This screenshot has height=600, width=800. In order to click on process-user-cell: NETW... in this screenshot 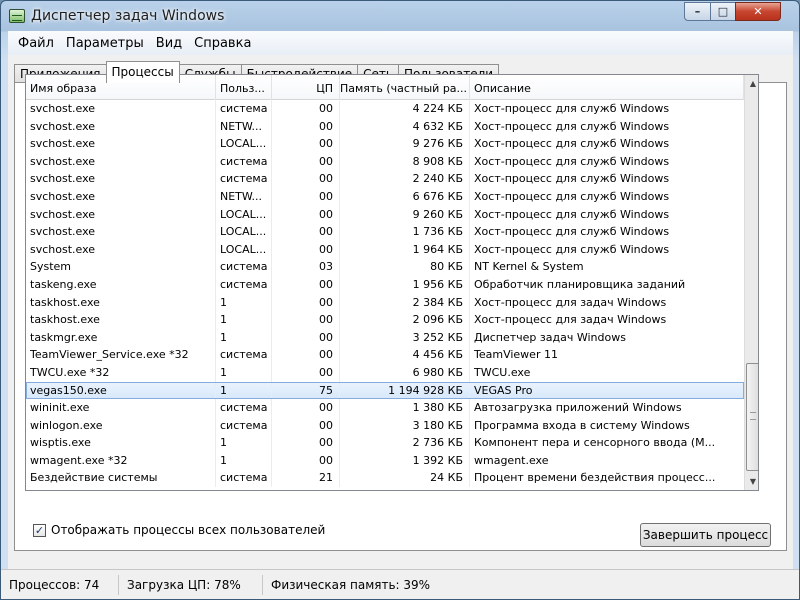, I will do `click(244, 126)`.